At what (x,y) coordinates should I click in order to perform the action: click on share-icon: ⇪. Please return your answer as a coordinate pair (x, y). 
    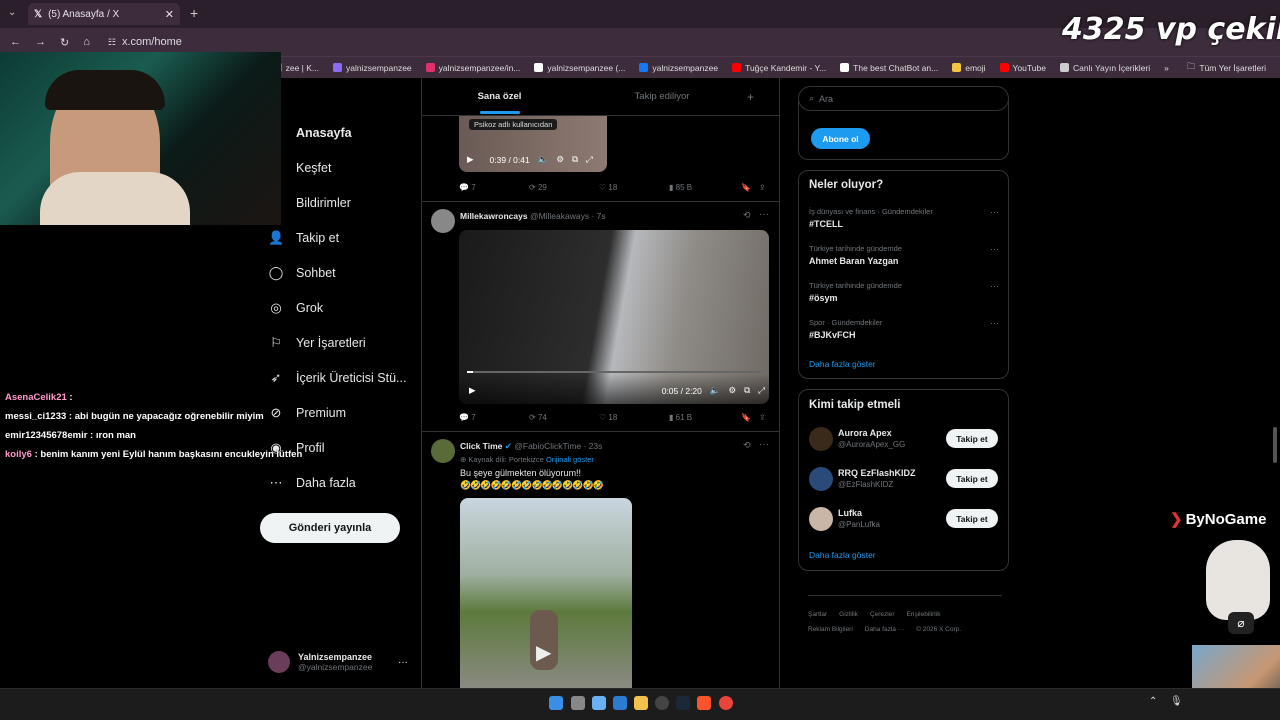
    Looking at the image, I should click on (762, 417).